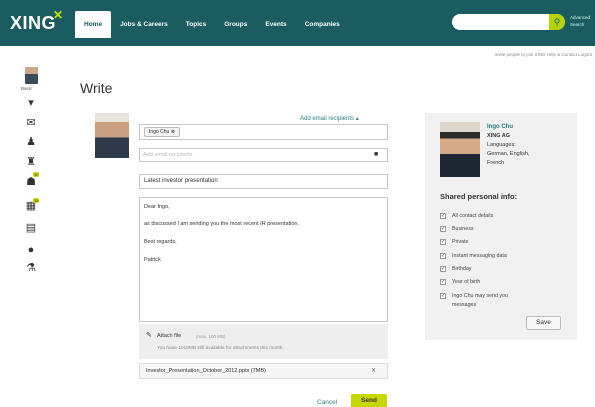 This screenshot has width=595, height=407. I want to click on remove-file-icon: ✕, so click(373, 370).